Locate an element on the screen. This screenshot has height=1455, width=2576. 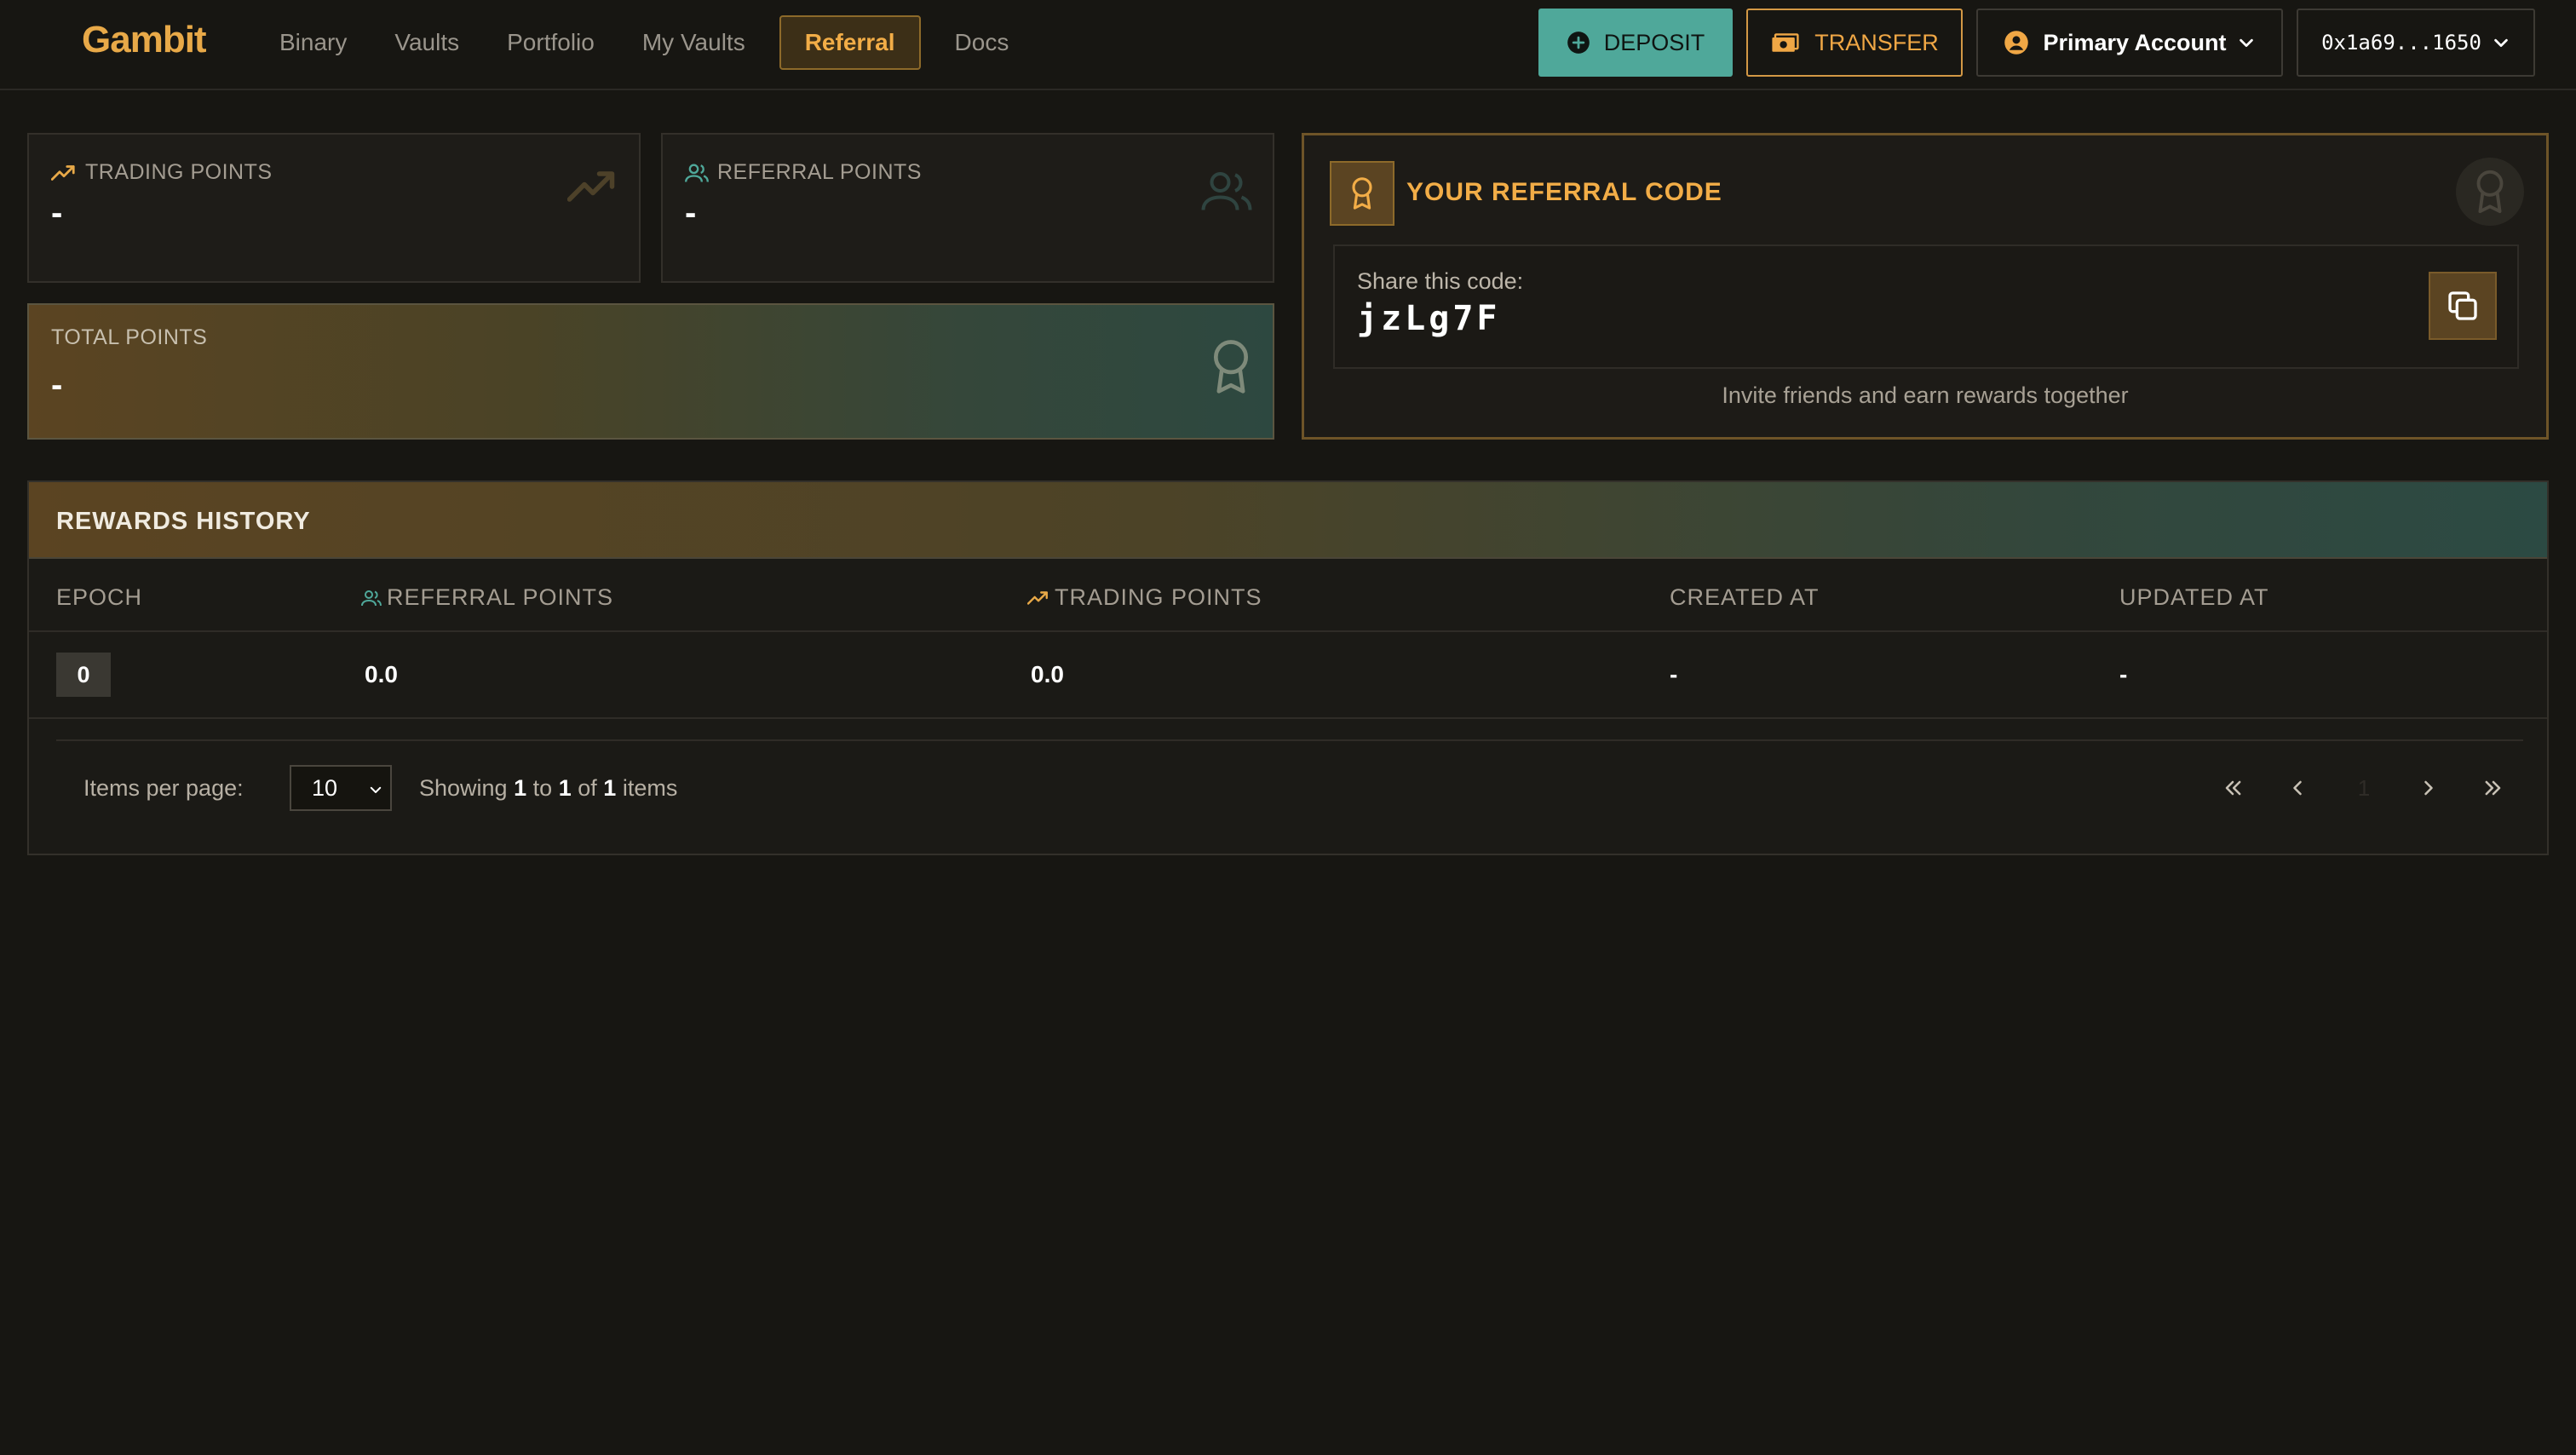
showing-summary: Showing 1 to 1 of 1 items is located at coordinates (548, 788).